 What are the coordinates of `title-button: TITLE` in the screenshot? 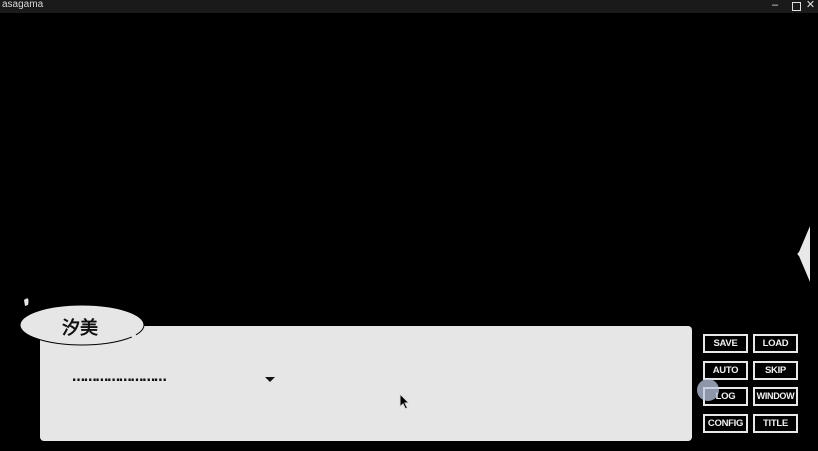 It's located at (775, 423).